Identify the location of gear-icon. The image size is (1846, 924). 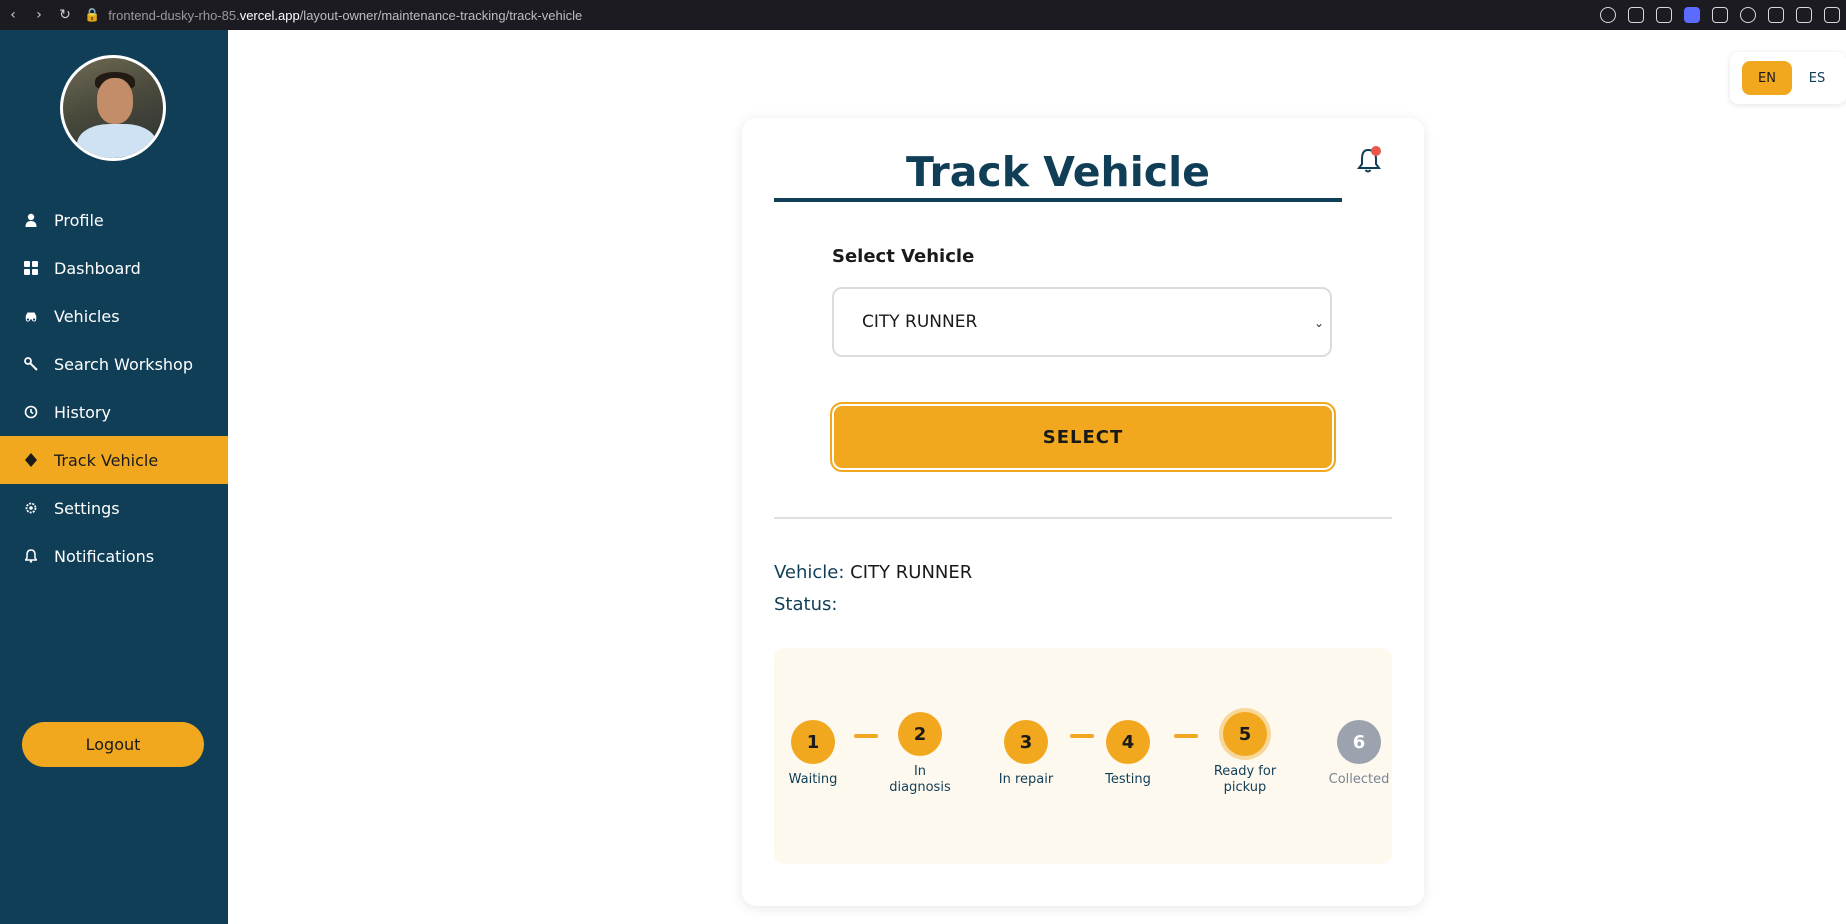
(31, 508).